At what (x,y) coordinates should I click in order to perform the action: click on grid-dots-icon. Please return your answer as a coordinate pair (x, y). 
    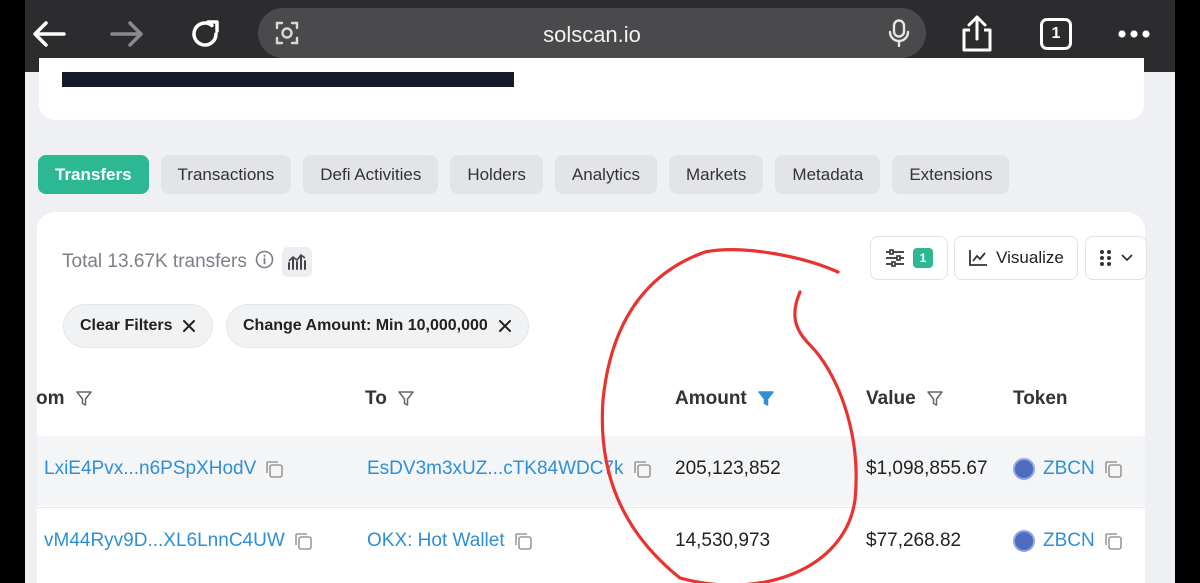
    Looking at the image, I should click on (1105, 258).